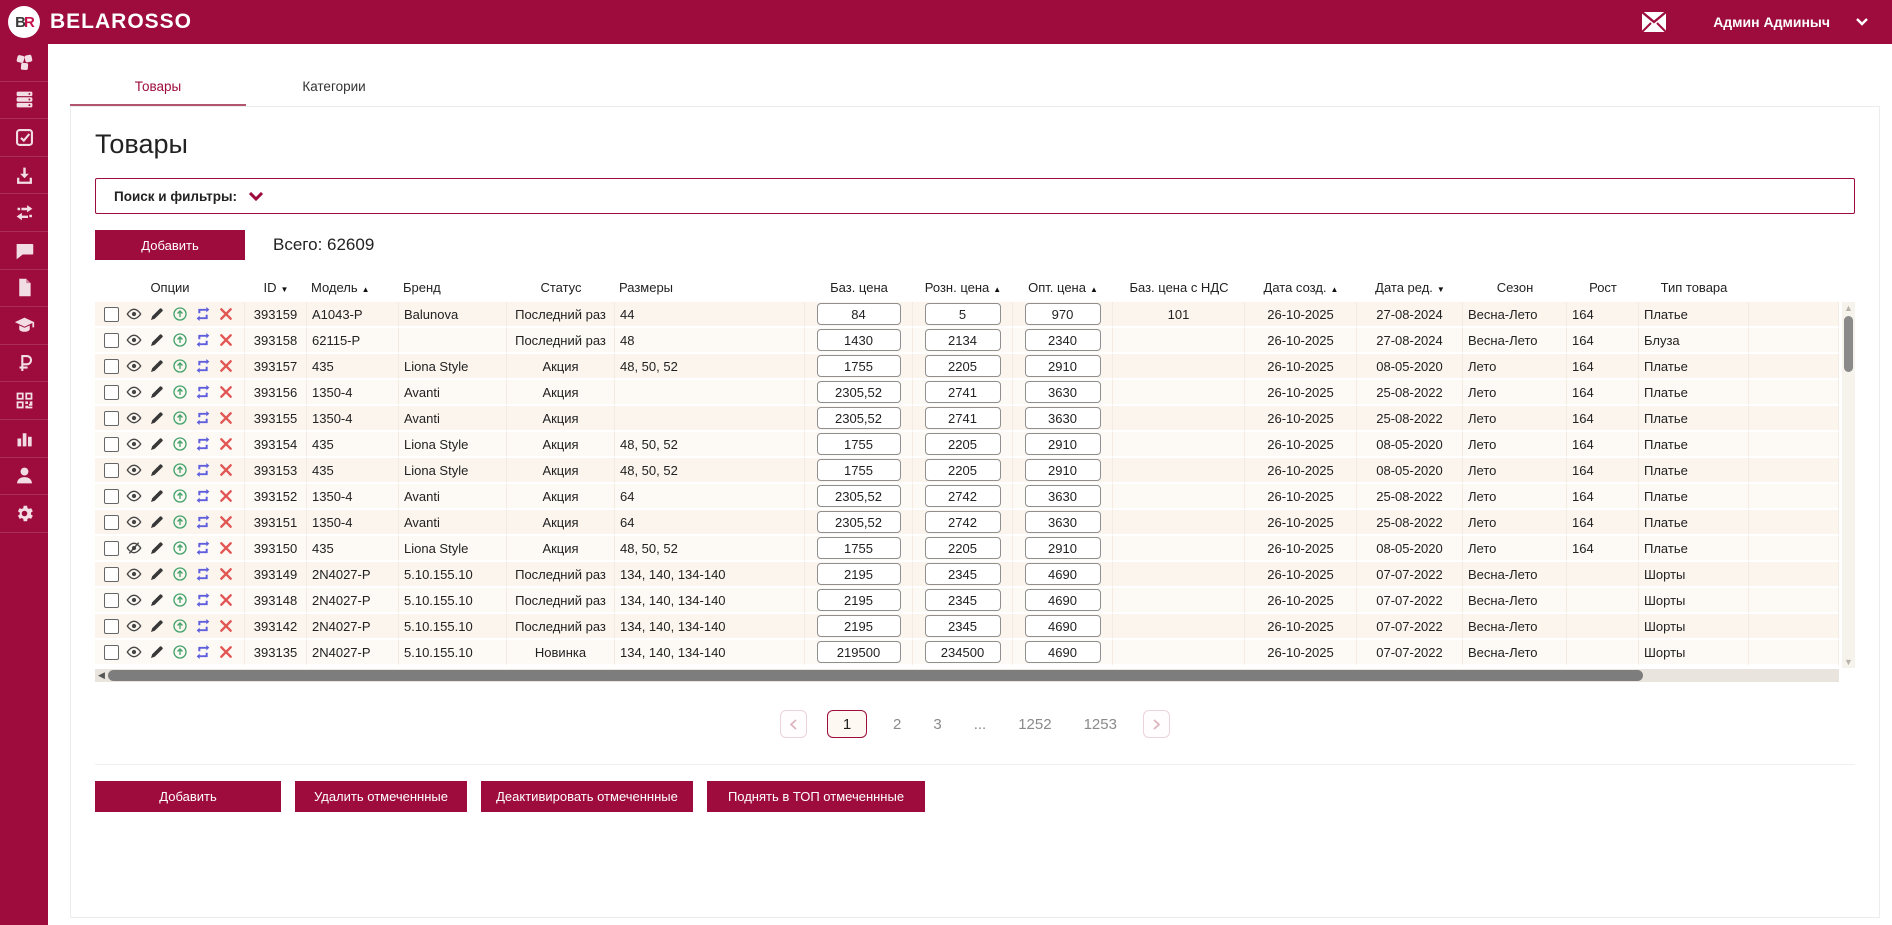  I want to click on sidebar-item-transfer-arrows, so click(24, 213).